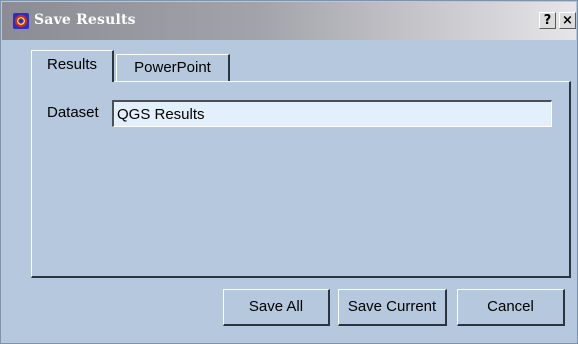  Describe the element at coordinates (21, 21) in the screenshot. I see `app-logo-icon` at that location.